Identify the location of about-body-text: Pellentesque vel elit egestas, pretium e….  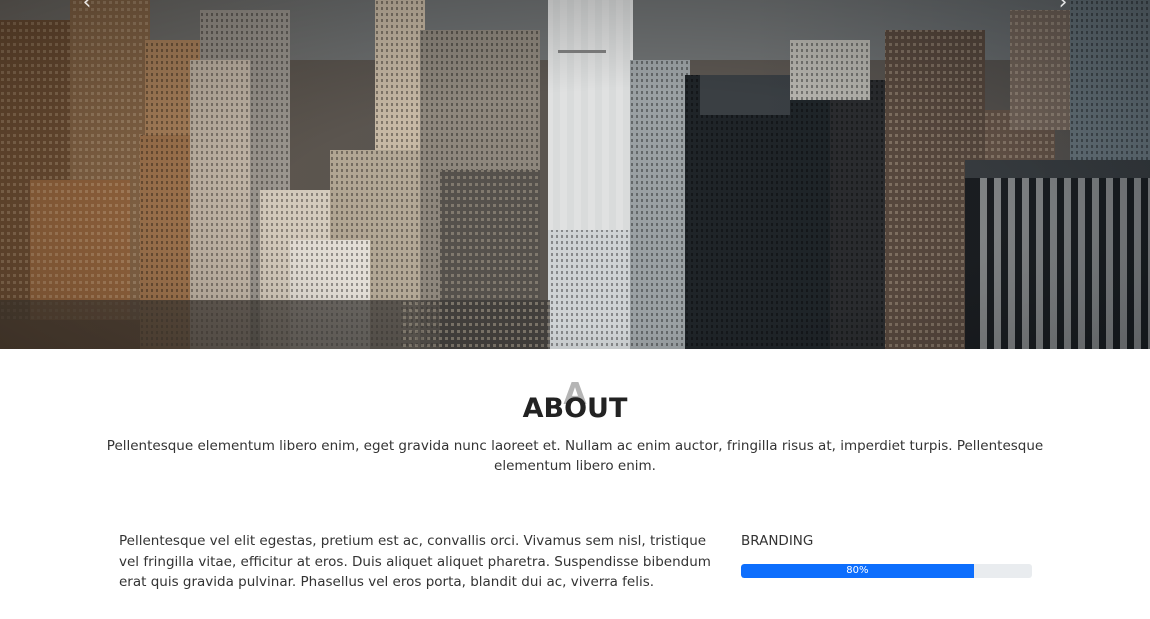
(415, 561).